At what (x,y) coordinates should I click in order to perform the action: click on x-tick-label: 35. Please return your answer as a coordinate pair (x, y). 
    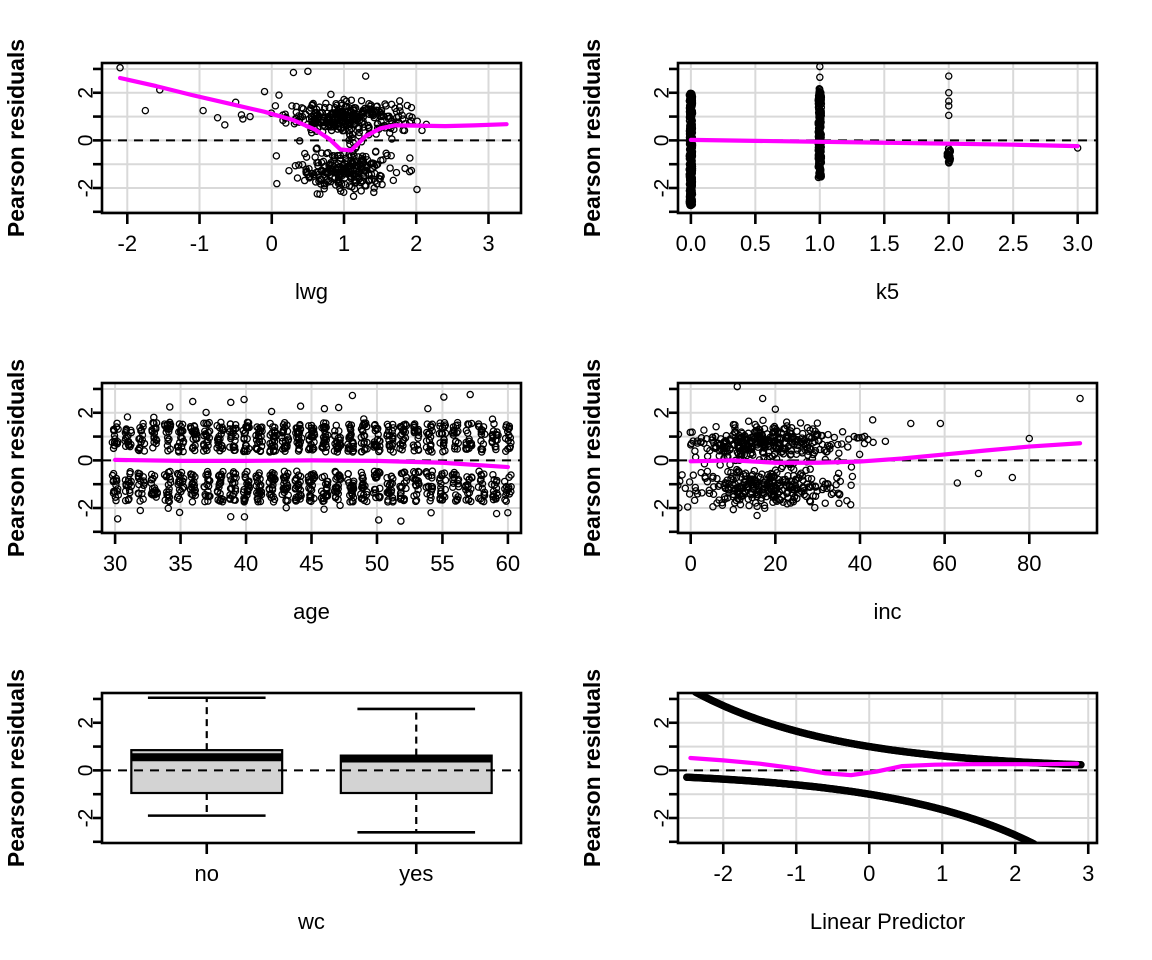
    Looking at the image, I should click on (180, 563).